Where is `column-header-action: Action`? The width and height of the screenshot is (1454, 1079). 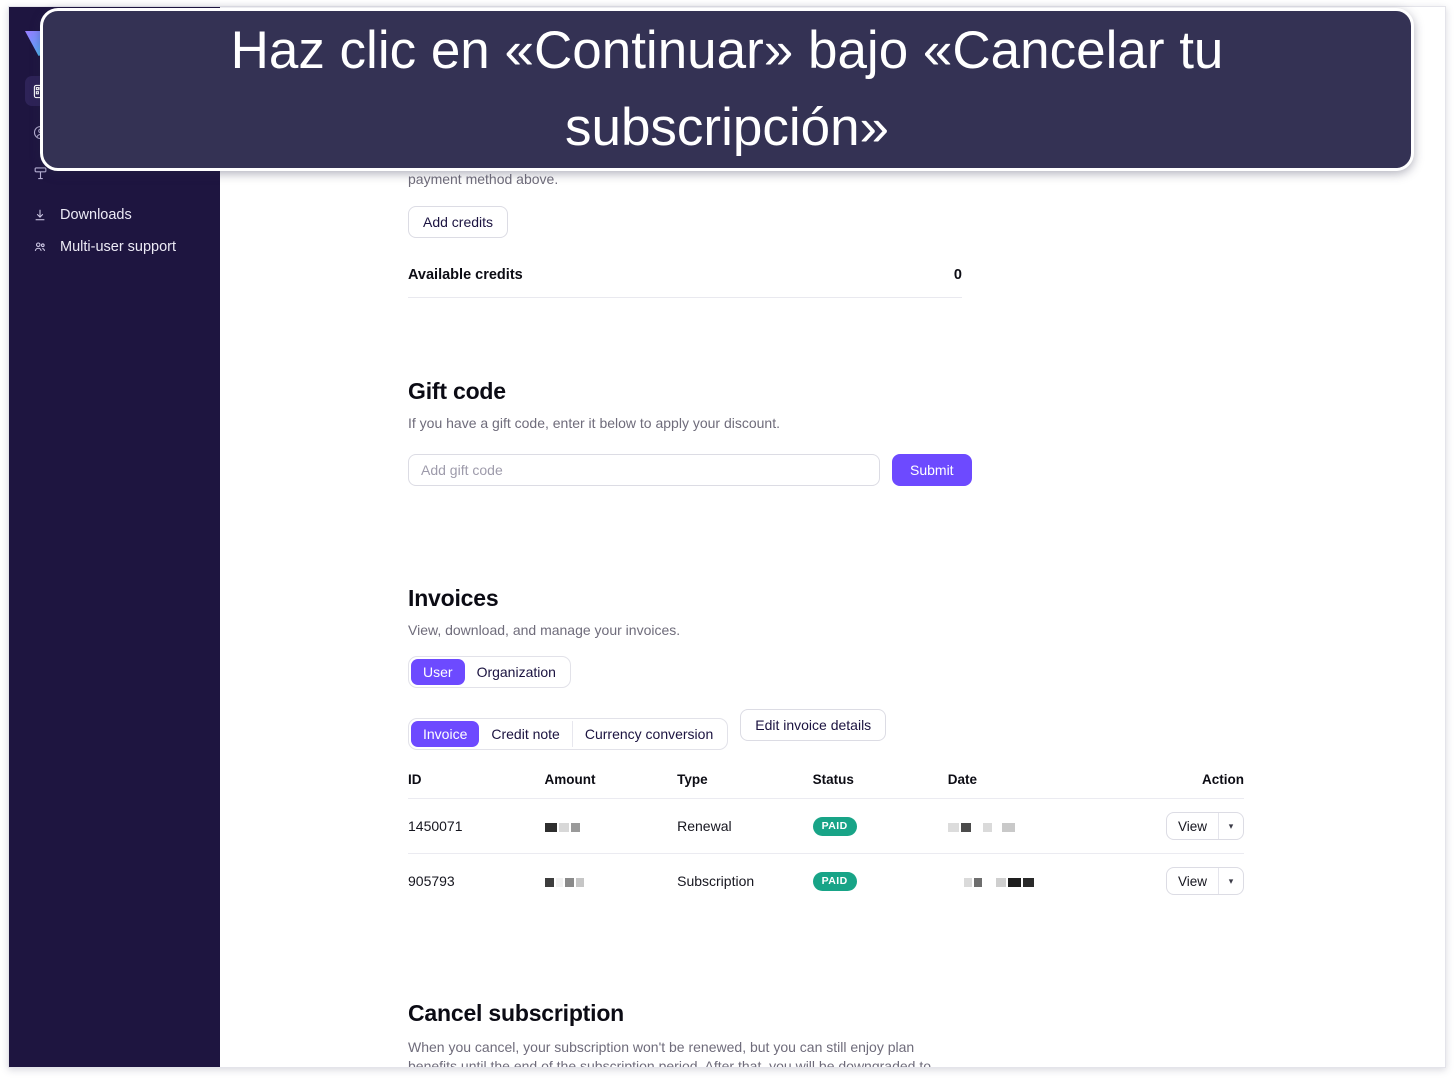 column-header-action: Action is located at coordinates (1223, 779).